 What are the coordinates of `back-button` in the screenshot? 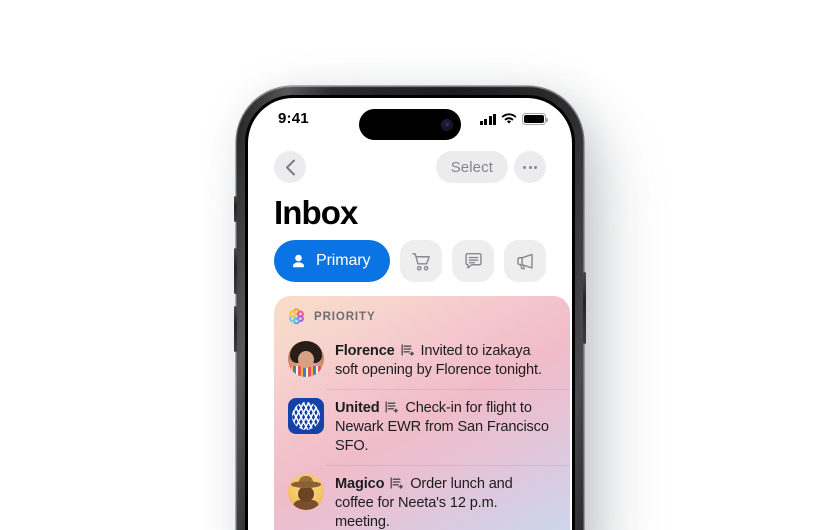 It's located at (290, 167).